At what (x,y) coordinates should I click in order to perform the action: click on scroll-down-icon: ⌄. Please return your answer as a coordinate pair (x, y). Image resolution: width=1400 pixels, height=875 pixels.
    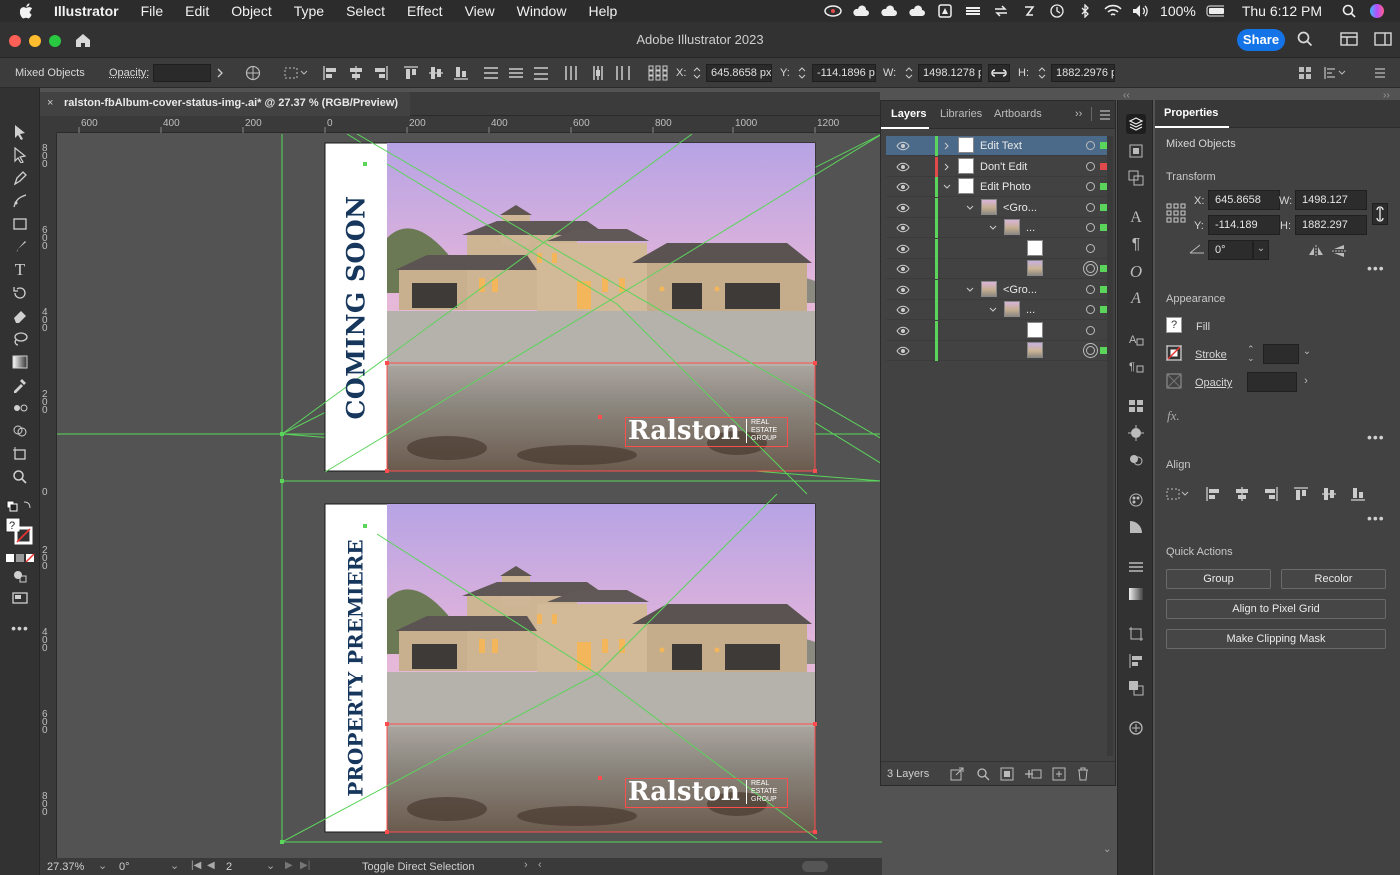
    Looking at the image, I should click on (1107, 849).